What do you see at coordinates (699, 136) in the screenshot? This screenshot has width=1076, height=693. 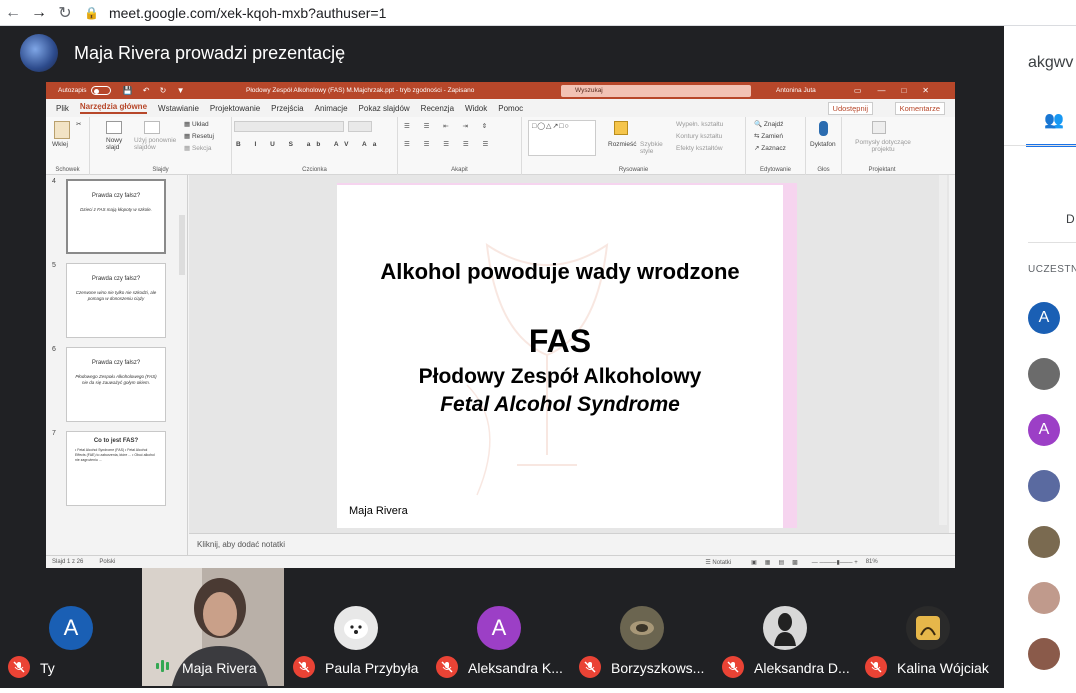 I see `shape-outline-button: Kontury kształtu` at bounding box center [699, 136].